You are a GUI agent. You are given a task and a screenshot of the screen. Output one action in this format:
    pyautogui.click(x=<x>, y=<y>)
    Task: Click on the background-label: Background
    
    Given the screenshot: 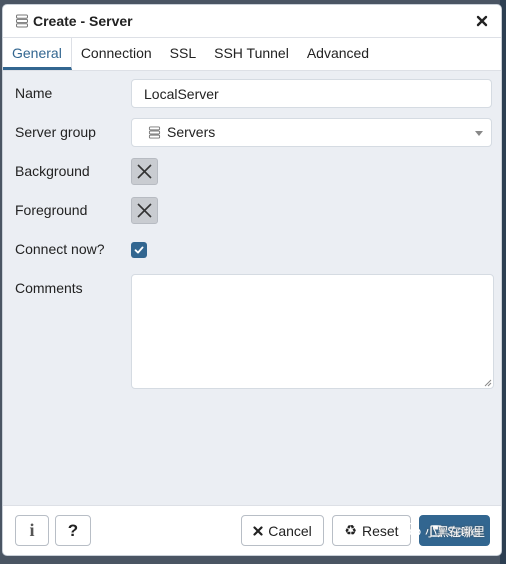 What is the action you would take?
    pyautogui.click(x=52, y=171)
    